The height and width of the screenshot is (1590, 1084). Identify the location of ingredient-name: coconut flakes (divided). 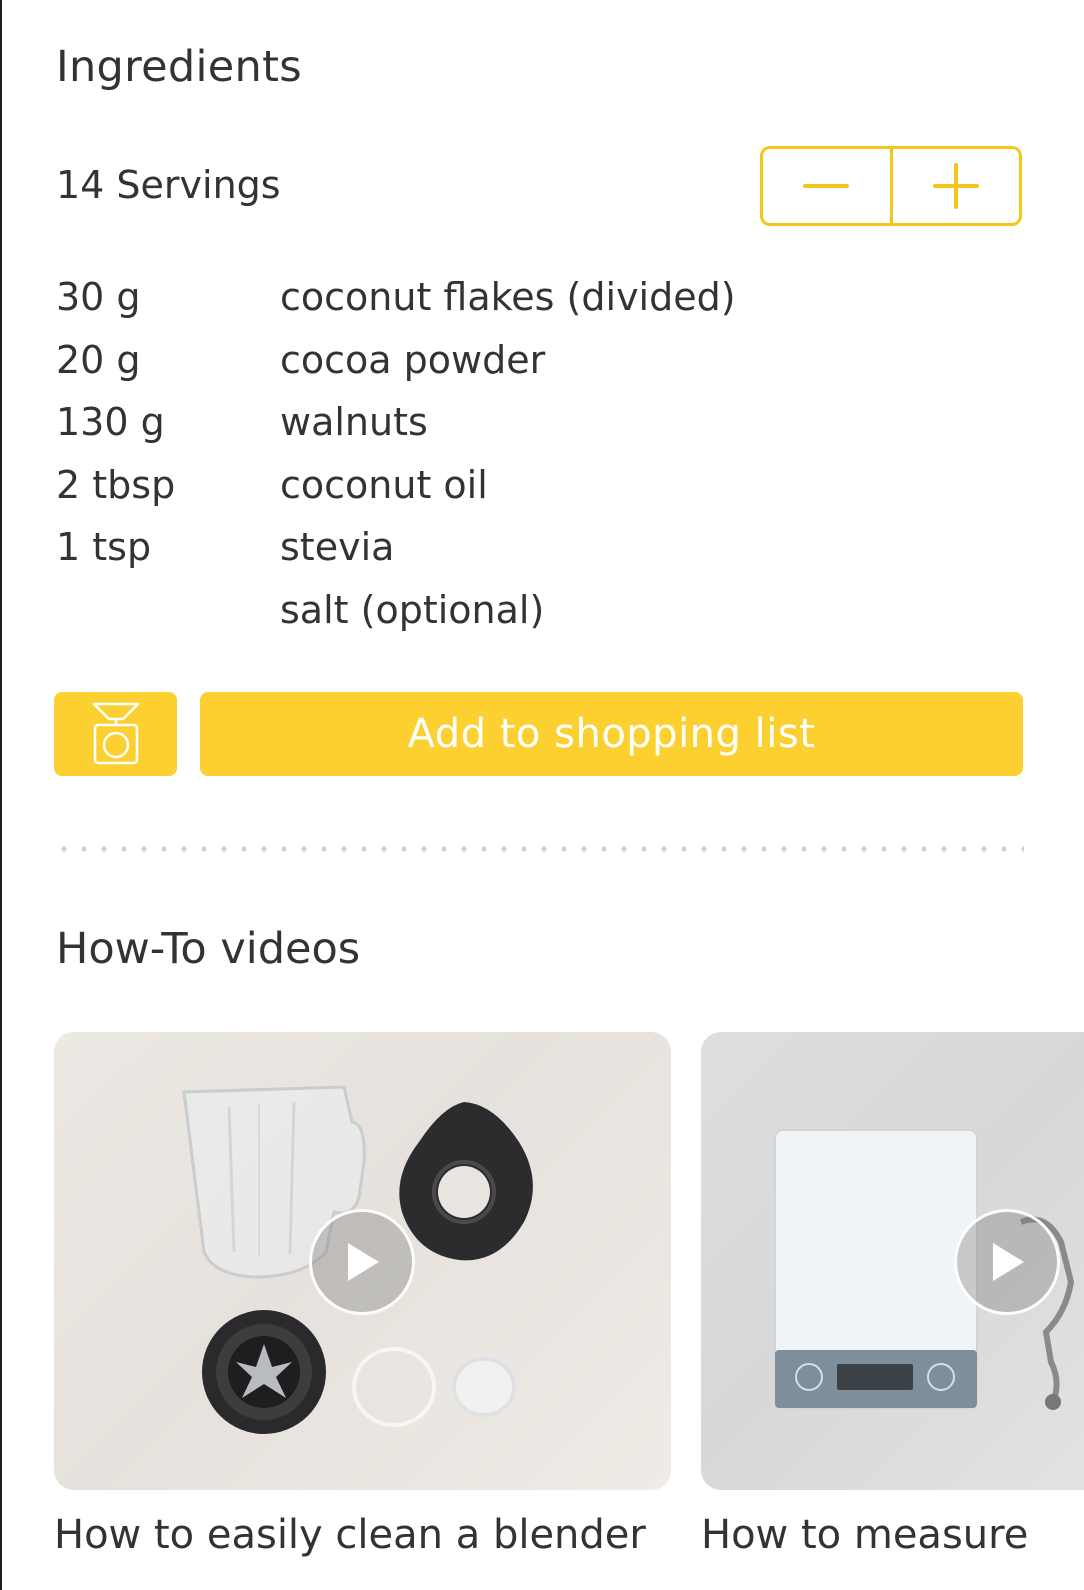
(508, 297).